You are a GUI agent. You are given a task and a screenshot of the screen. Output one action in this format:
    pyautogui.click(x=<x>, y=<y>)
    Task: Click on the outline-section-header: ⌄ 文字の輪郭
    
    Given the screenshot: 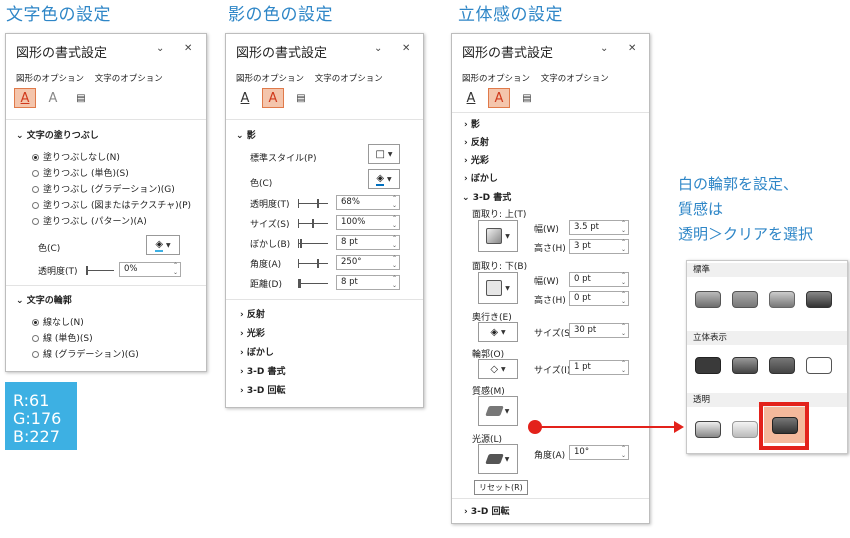 What is the action you would take?
    pyautogui.click(x=44, y=299)
    